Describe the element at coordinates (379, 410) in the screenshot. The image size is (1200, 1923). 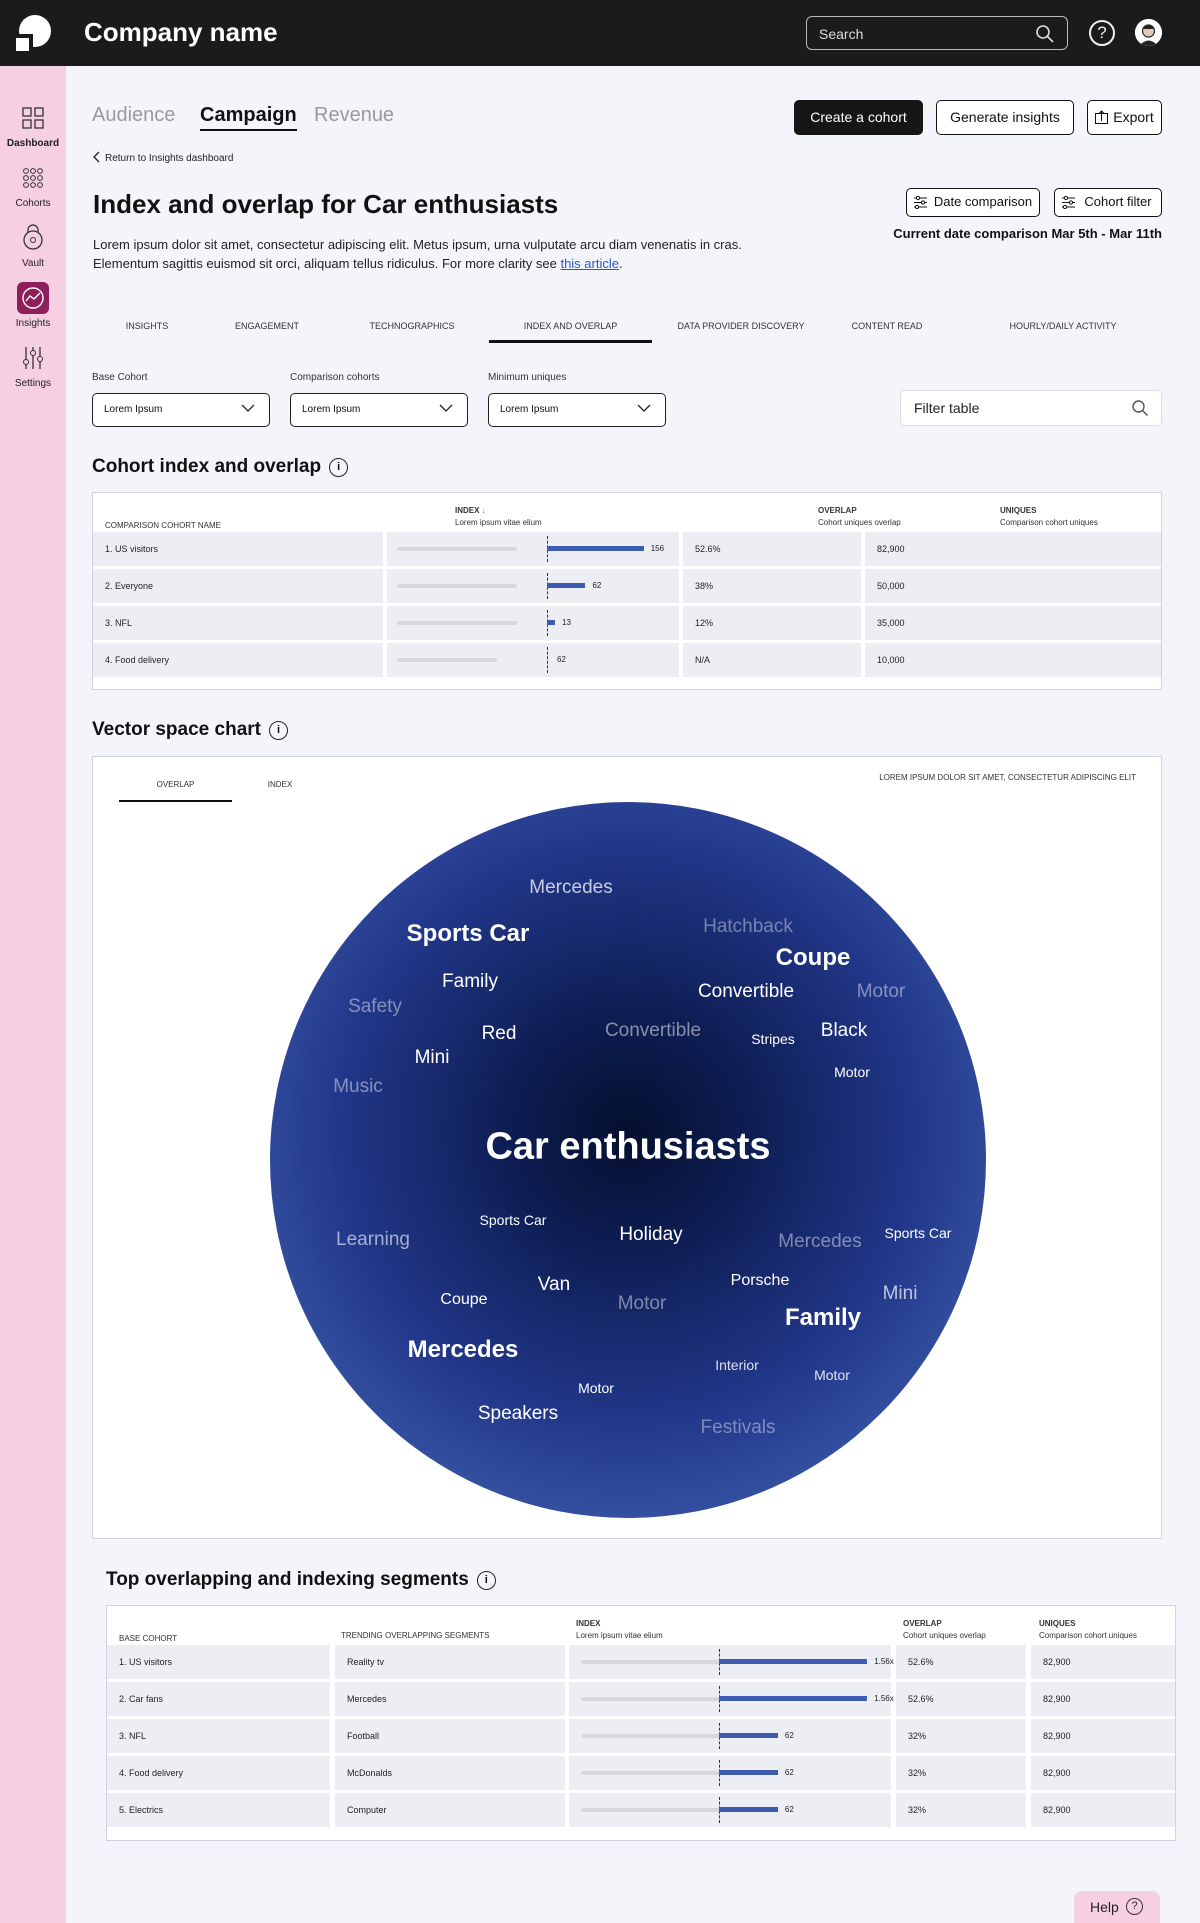
I see `comparison-cohorts-select: Lorem Ipsum` at that location.